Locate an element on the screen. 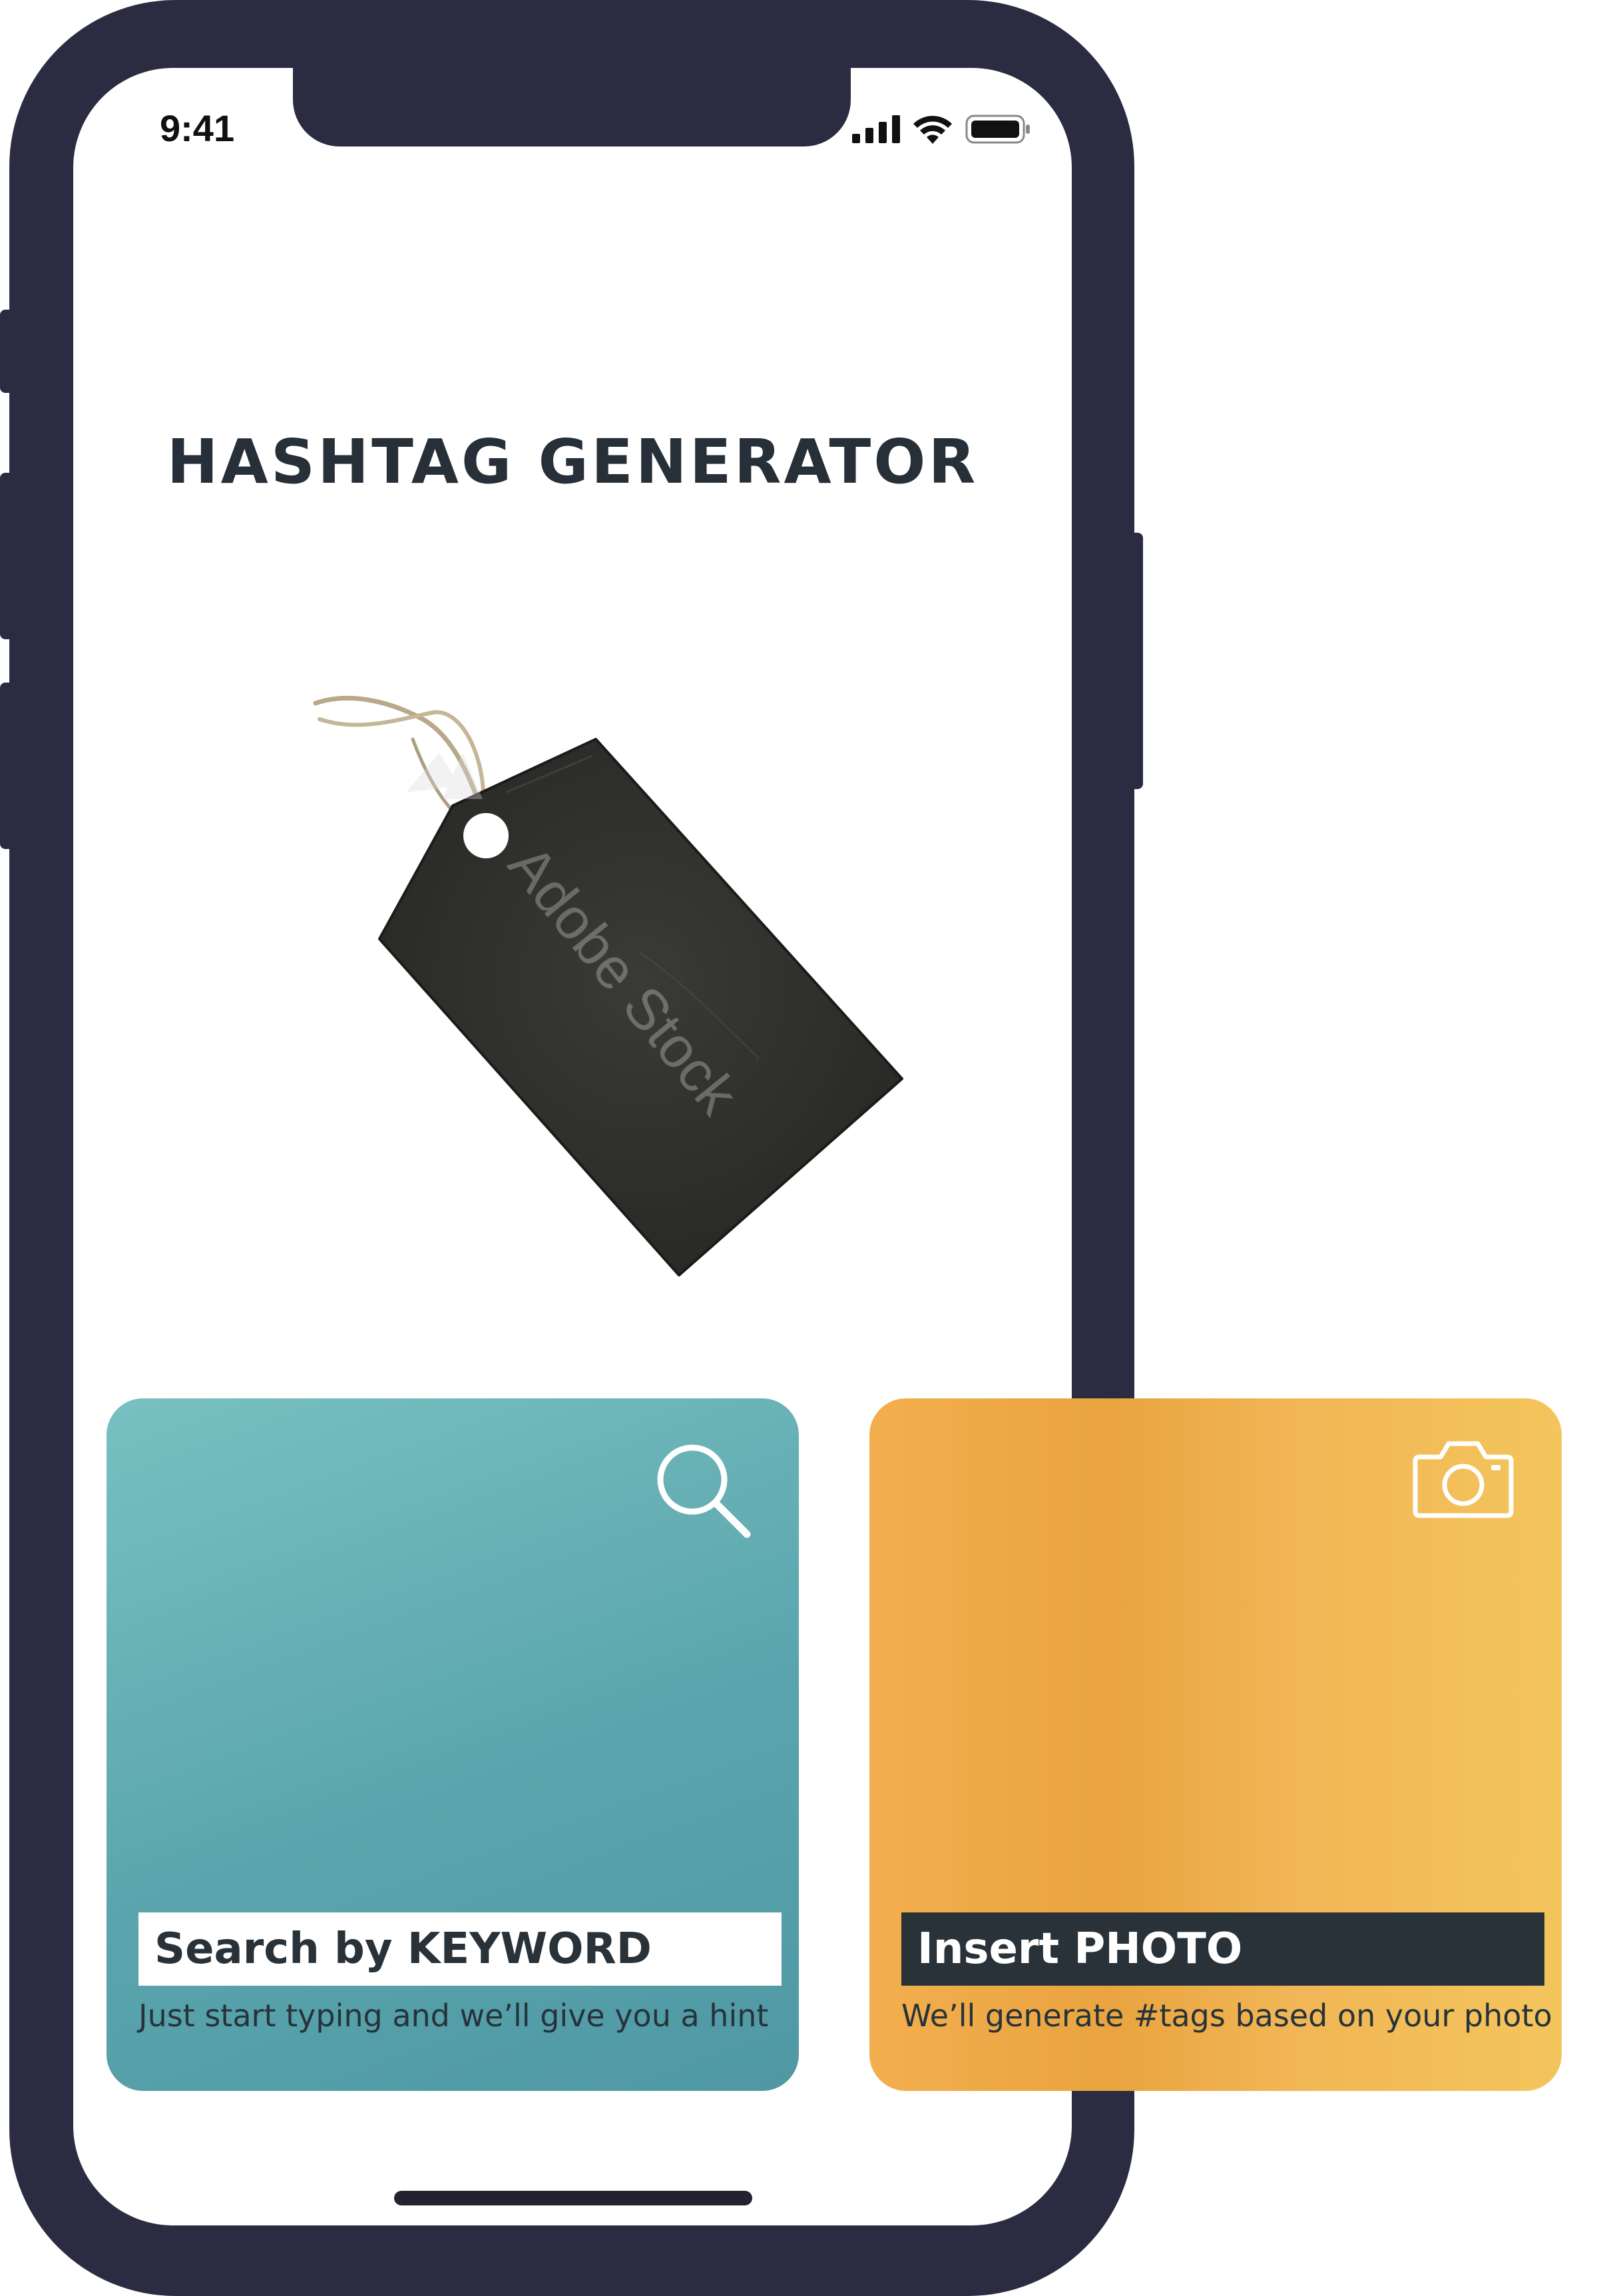 This screenshot has height=2296, width=1611. volume-up-button is located at coordinates (8, 556).